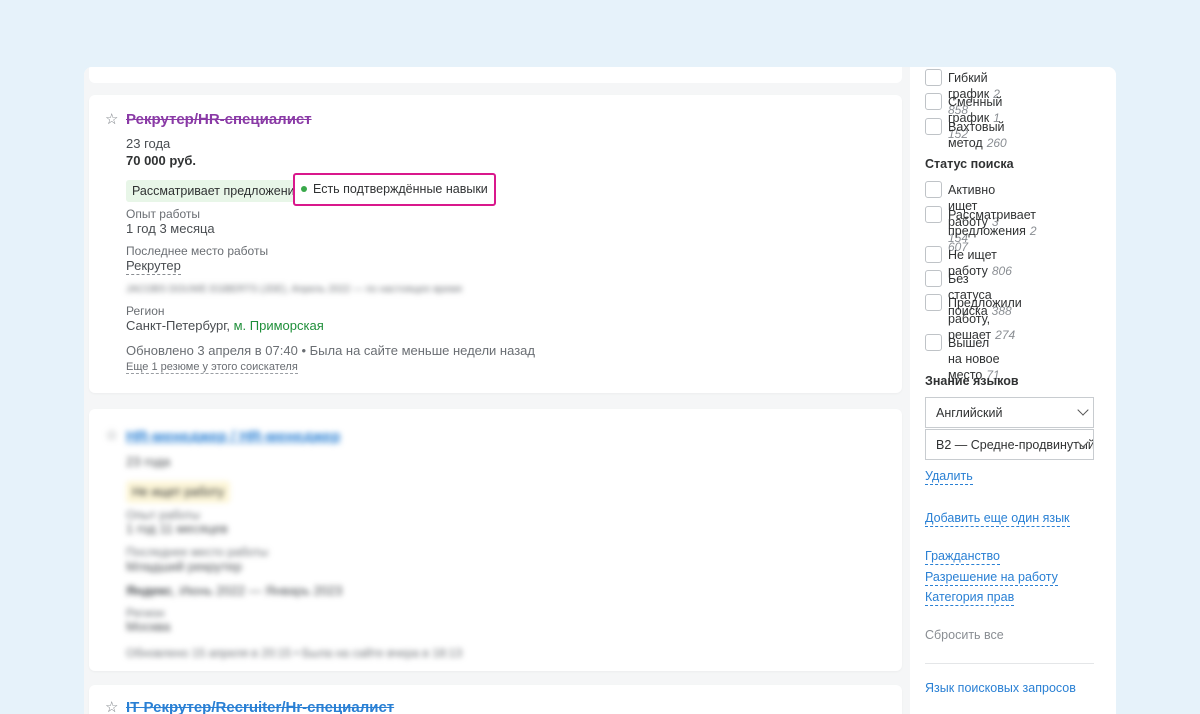  Describe the element at coordinates (149, 590) in the screenshot. I see `last-company: Яндекс` at that location.